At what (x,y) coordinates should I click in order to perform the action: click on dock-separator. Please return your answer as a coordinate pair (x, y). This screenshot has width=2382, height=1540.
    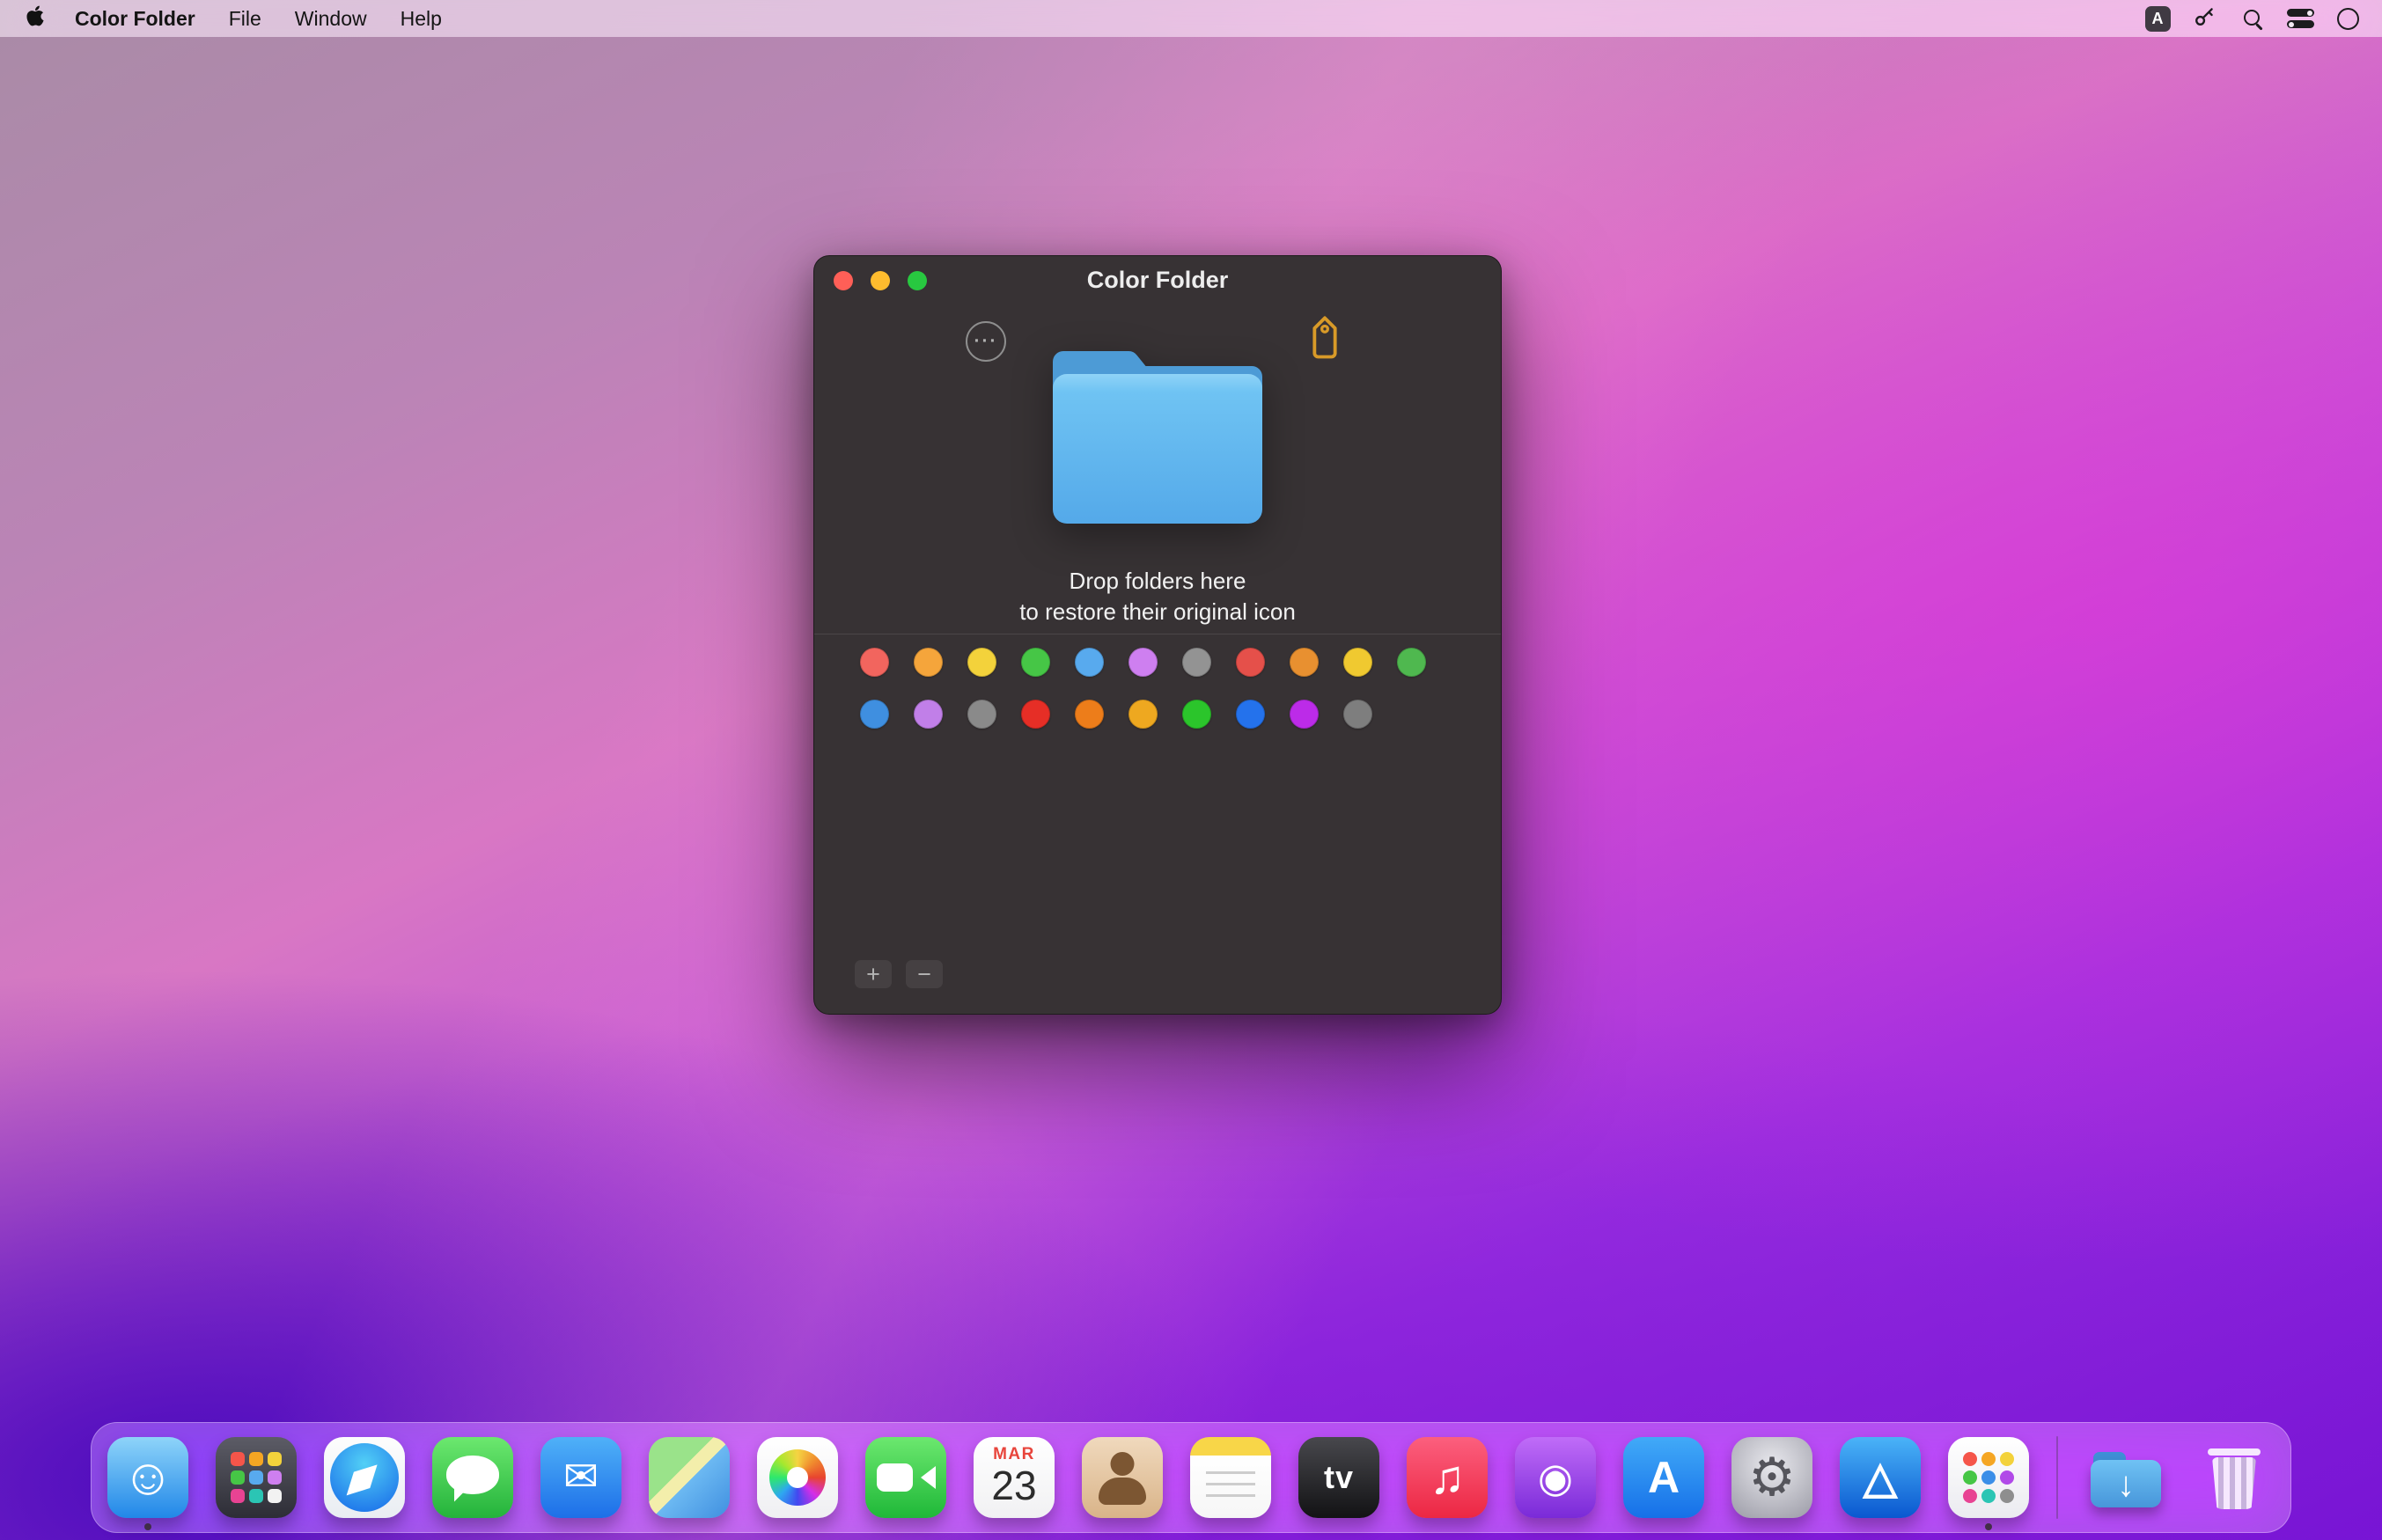
    Looking at the image, I should click on (2057, 1478).